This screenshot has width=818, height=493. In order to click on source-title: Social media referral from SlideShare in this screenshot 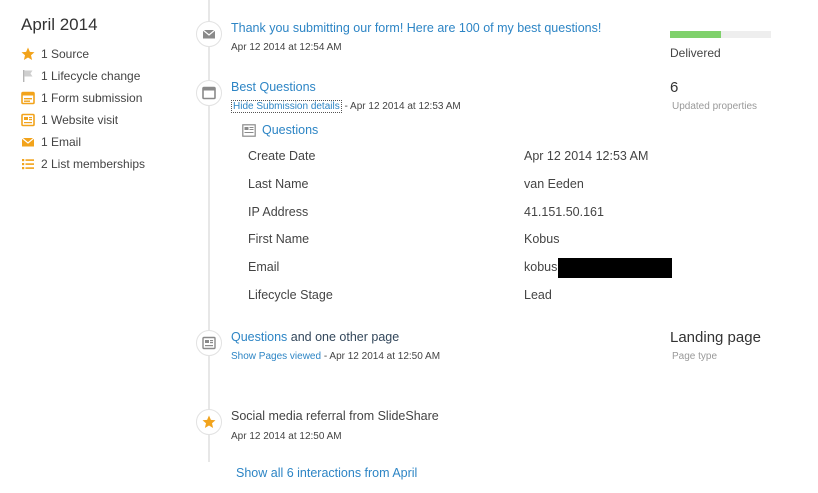, I will do `click(335, 416)`.